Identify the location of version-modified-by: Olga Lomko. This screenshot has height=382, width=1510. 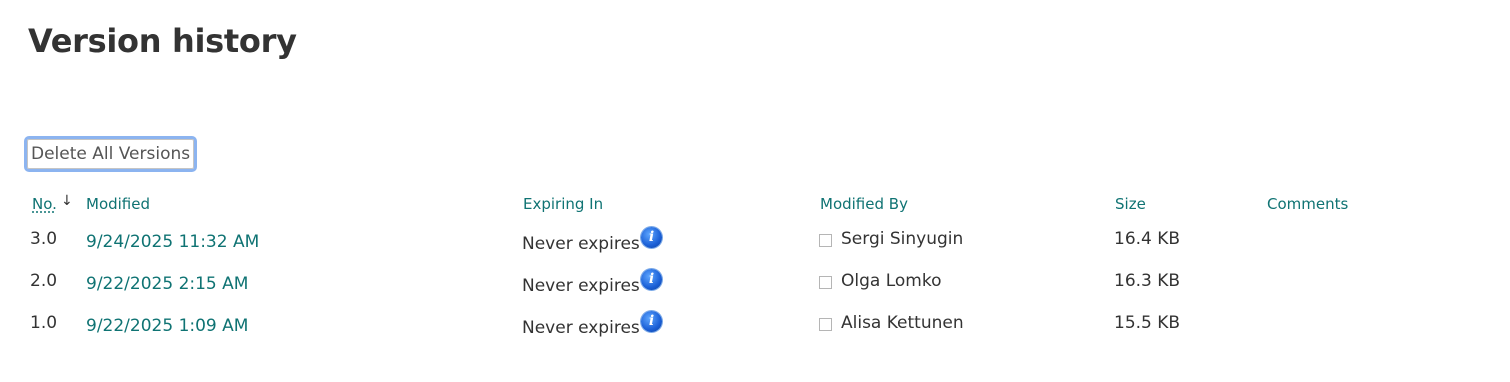
(891, 281).